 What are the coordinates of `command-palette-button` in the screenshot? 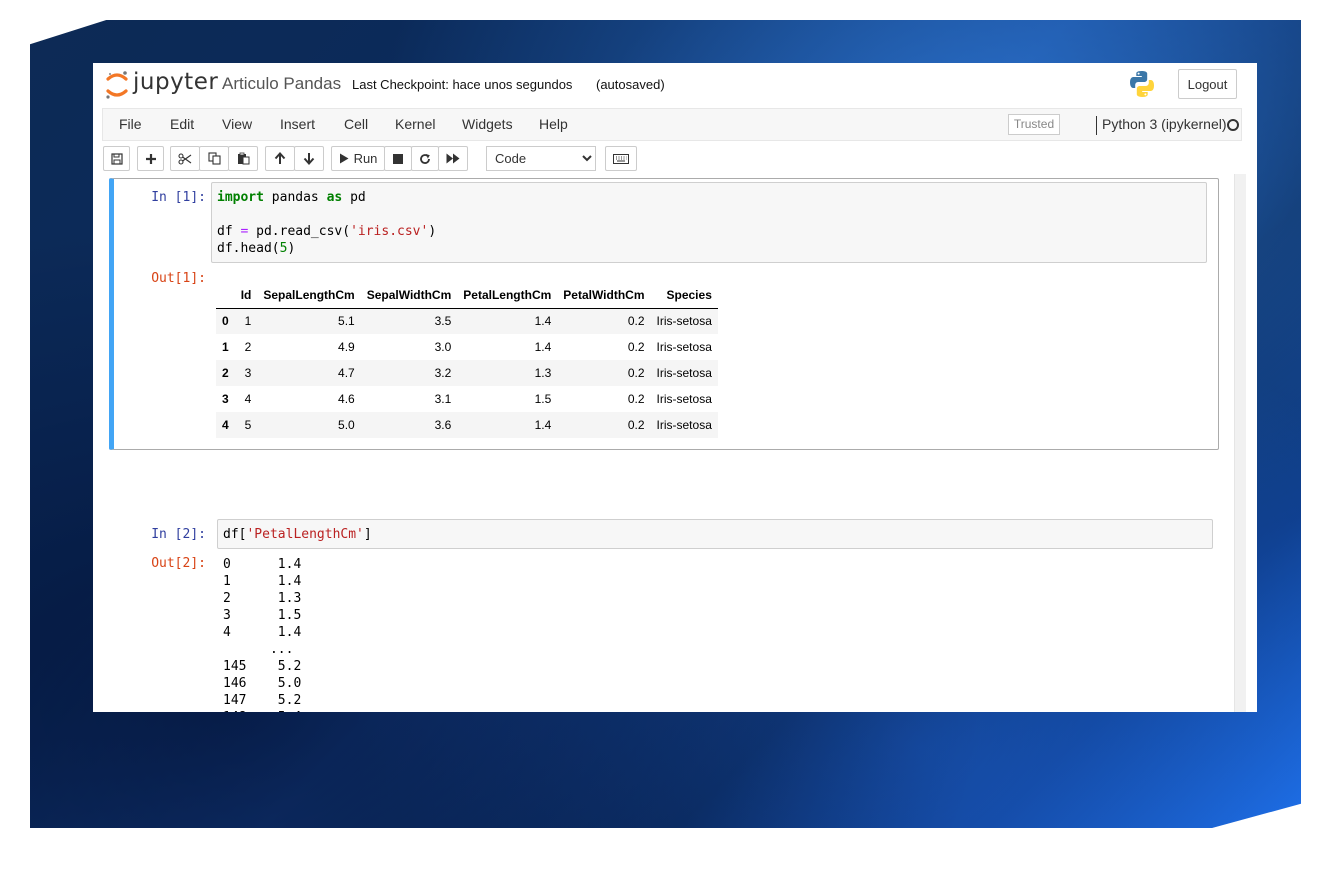 It's located at (621, 158).